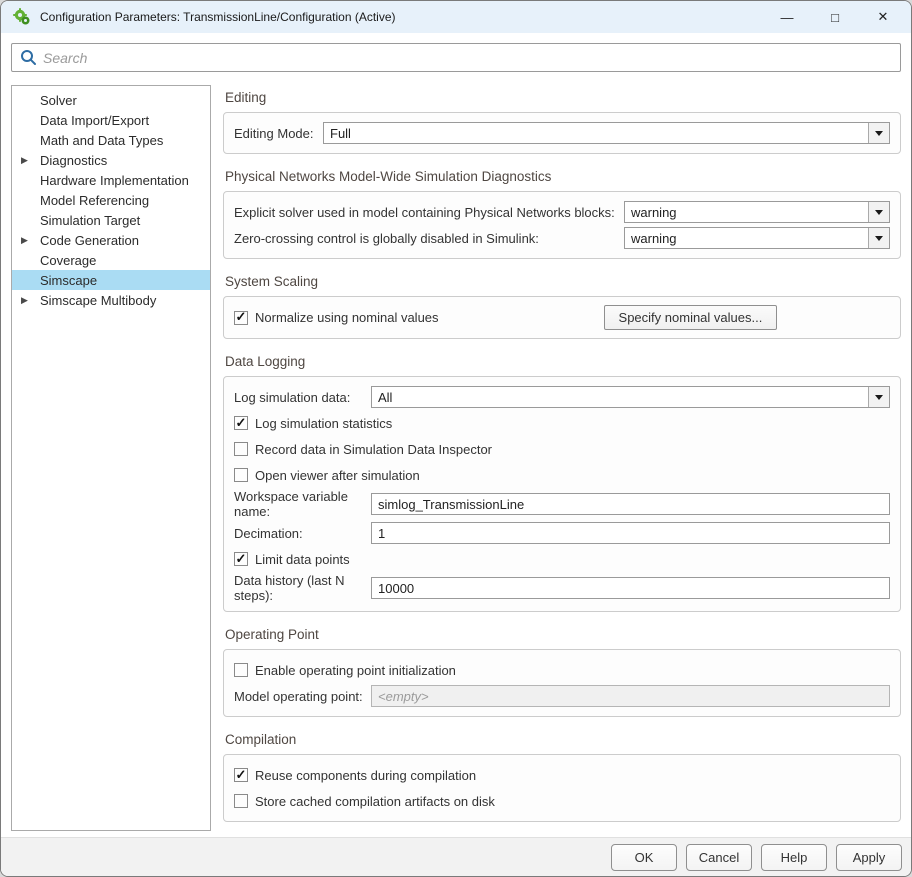 The image size is (912, 877). What do you see at coordinates (272, 281) in the screenshot?
I see `section-title-system-scaling: System Scaling` at bounding box center [272, 281].